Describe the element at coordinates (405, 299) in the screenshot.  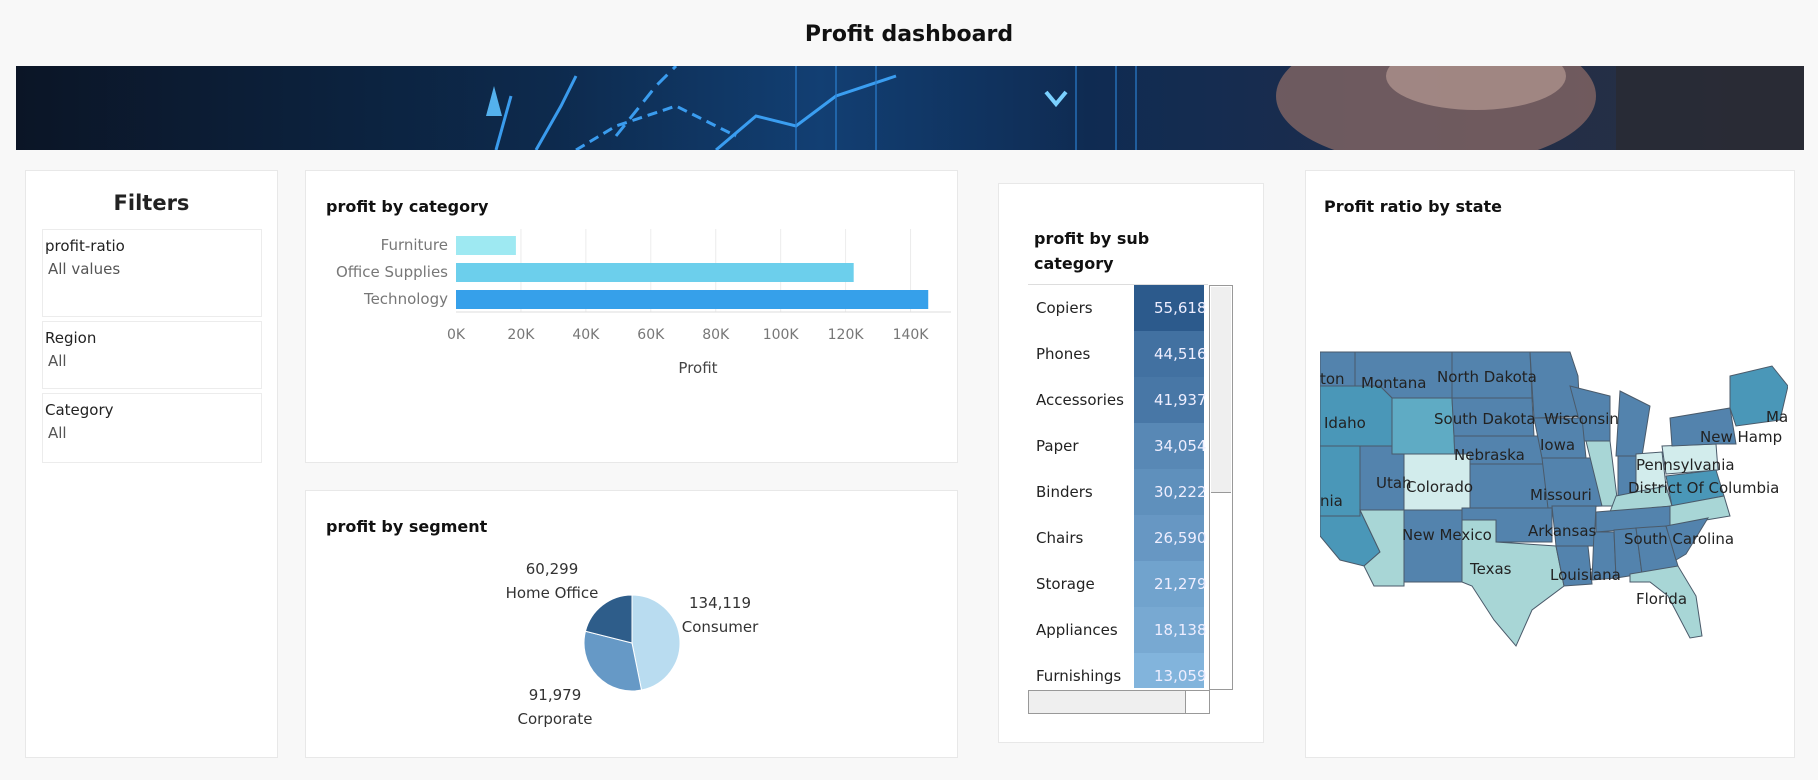
I see `category-label: Technology` at that location.